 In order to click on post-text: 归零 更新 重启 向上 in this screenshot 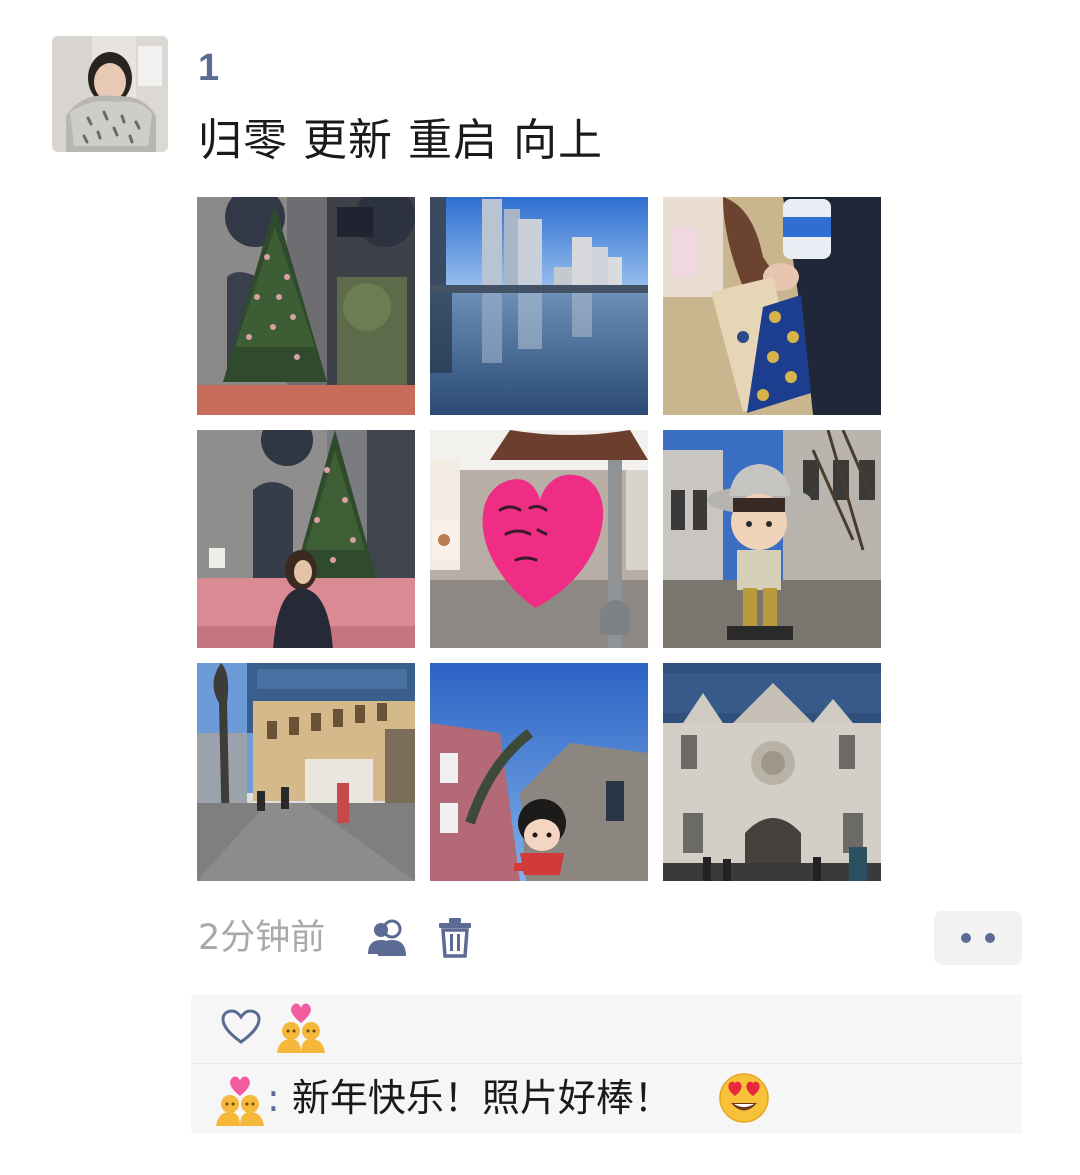, I will do `click(400, 140)`.